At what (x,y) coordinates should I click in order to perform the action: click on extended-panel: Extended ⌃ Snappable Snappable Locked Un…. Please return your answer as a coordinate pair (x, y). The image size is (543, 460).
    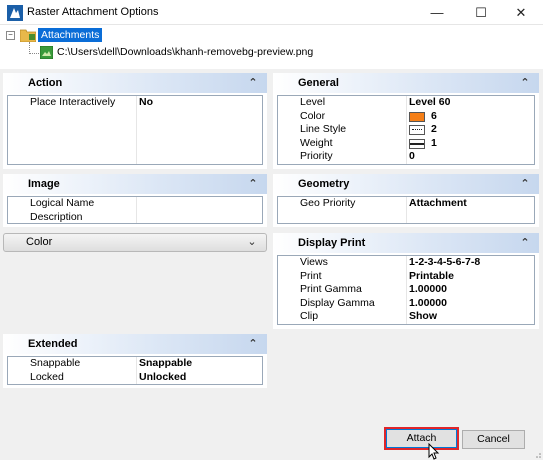
    Looking at the image, I should click on (135, 361).